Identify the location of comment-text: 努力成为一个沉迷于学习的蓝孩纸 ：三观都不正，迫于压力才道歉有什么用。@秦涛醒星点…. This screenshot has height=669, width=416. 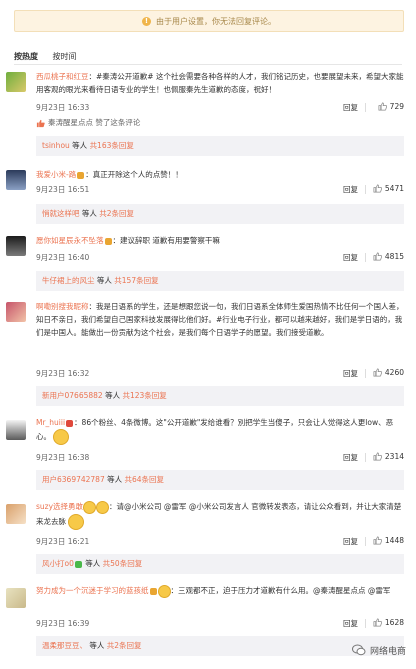
(221, 591).